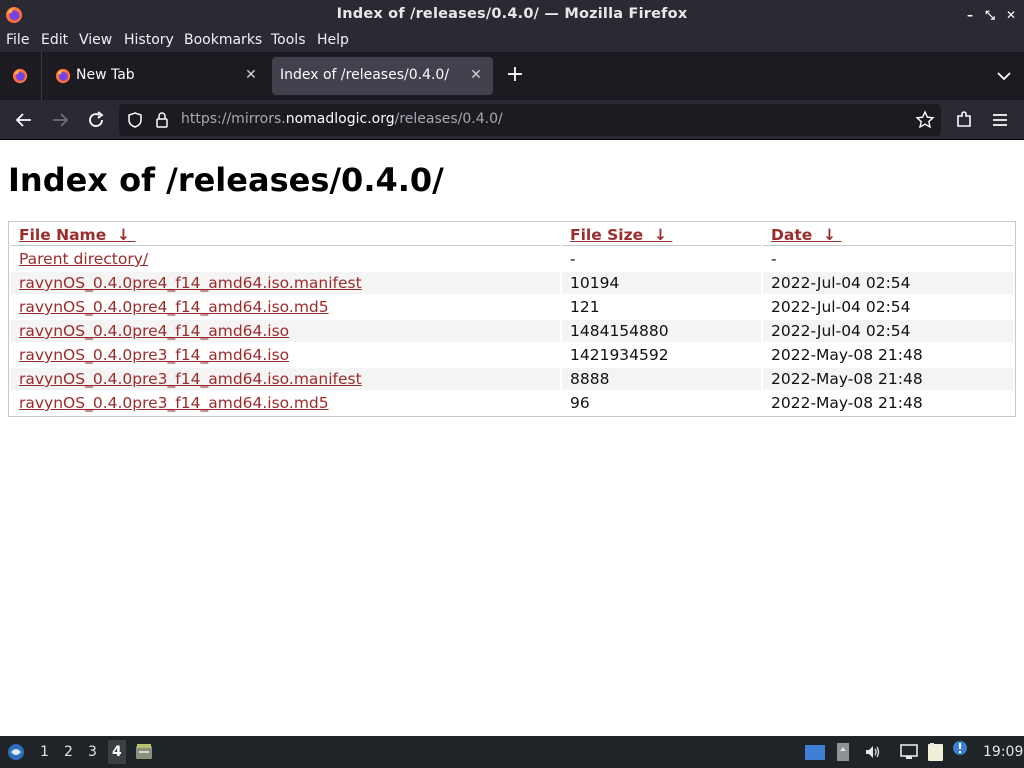  Describe the element at coordinates (936, 752) in the screenshot. I see `notes-icon` at that location.